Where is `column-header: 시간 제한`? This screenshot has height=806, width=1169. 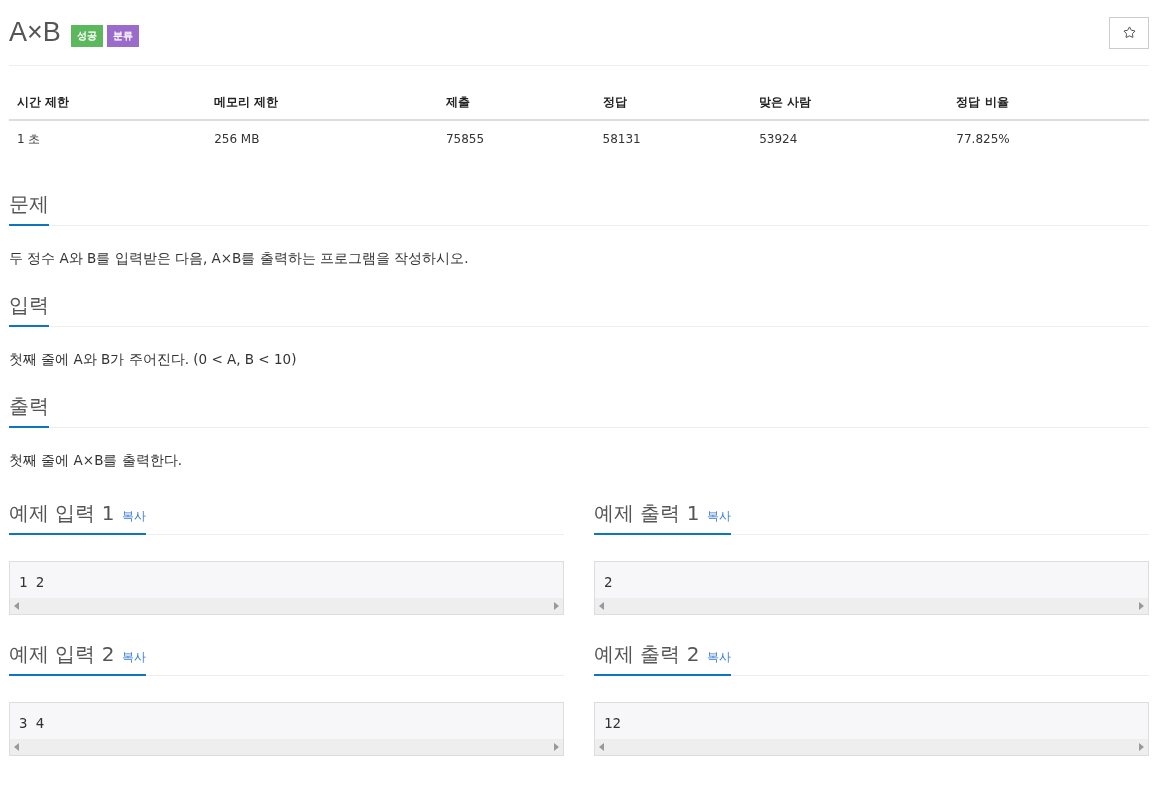
column-header: 시간 제한 is located at coordinates (108, 103).